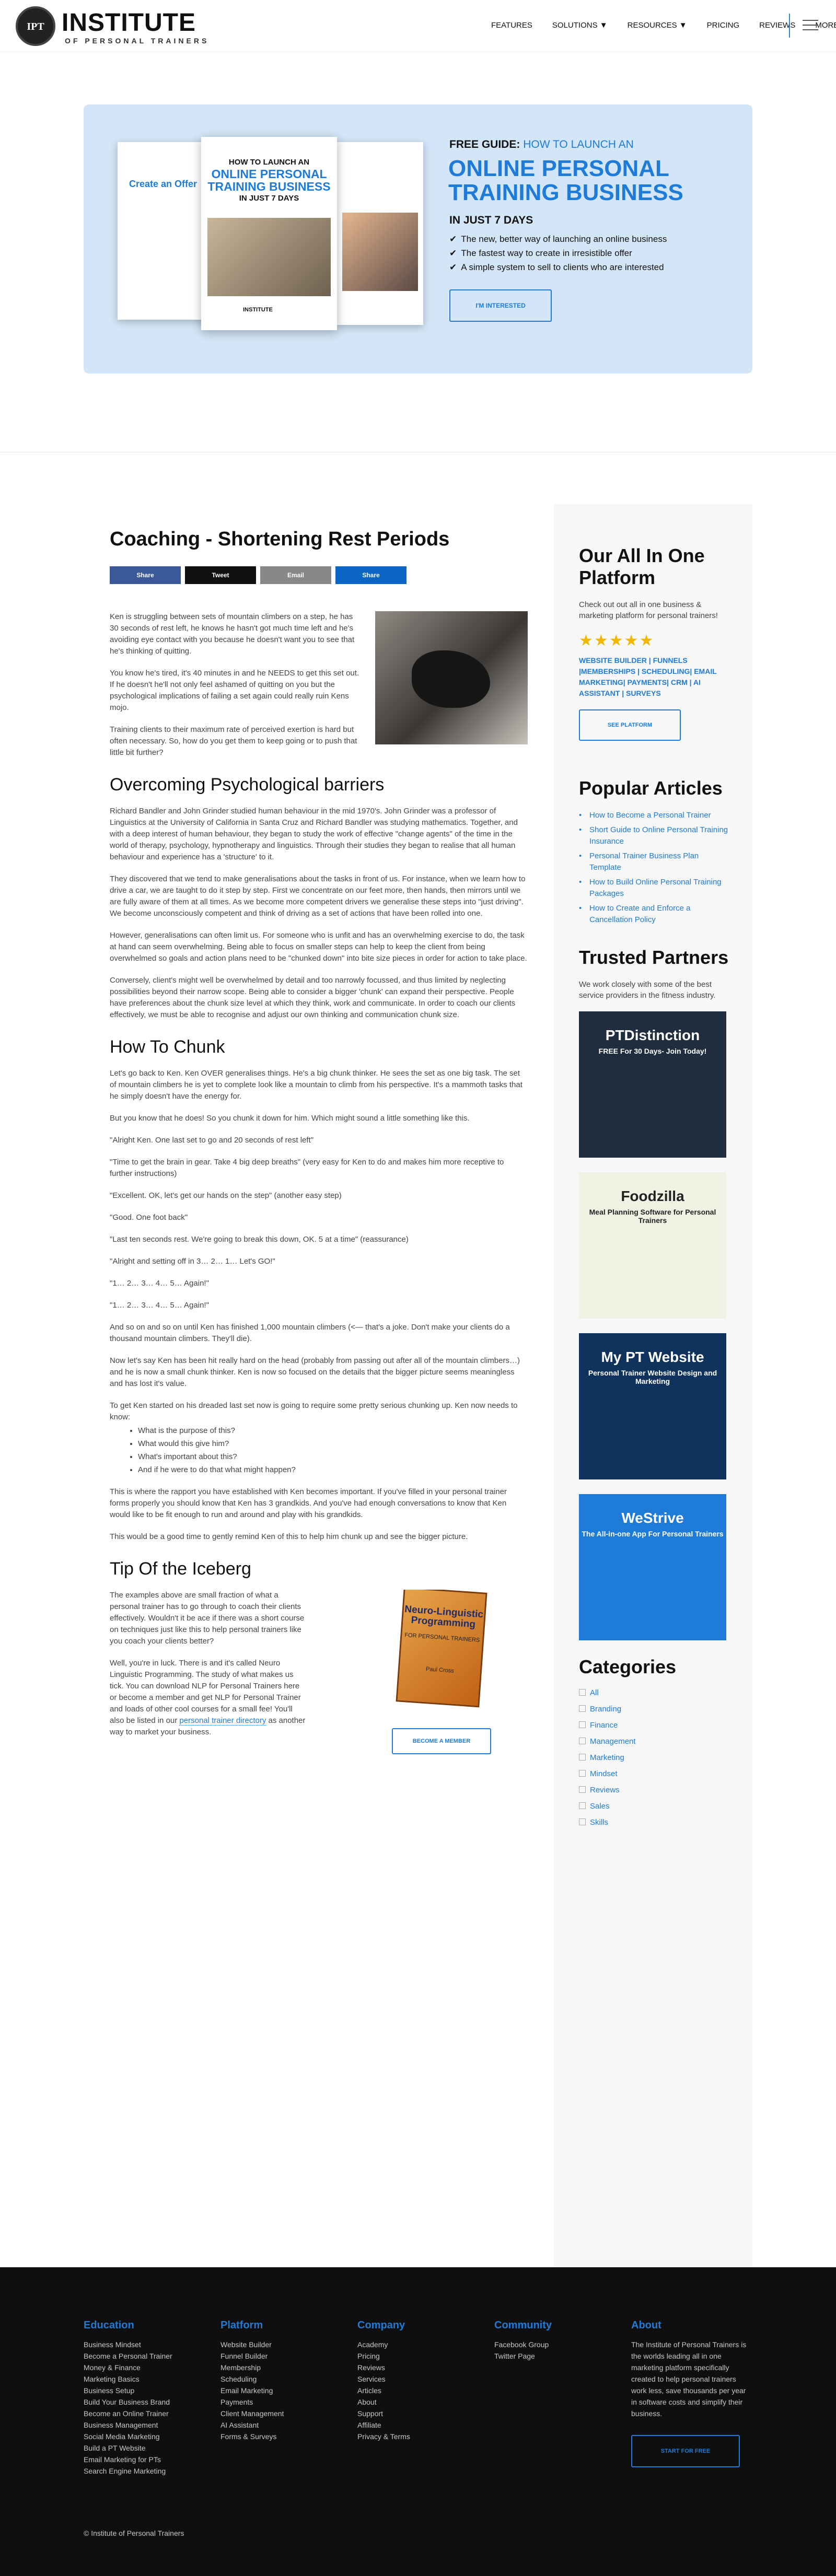  I want to click on footer-link: Build a PT Website, so click(136, 2448).